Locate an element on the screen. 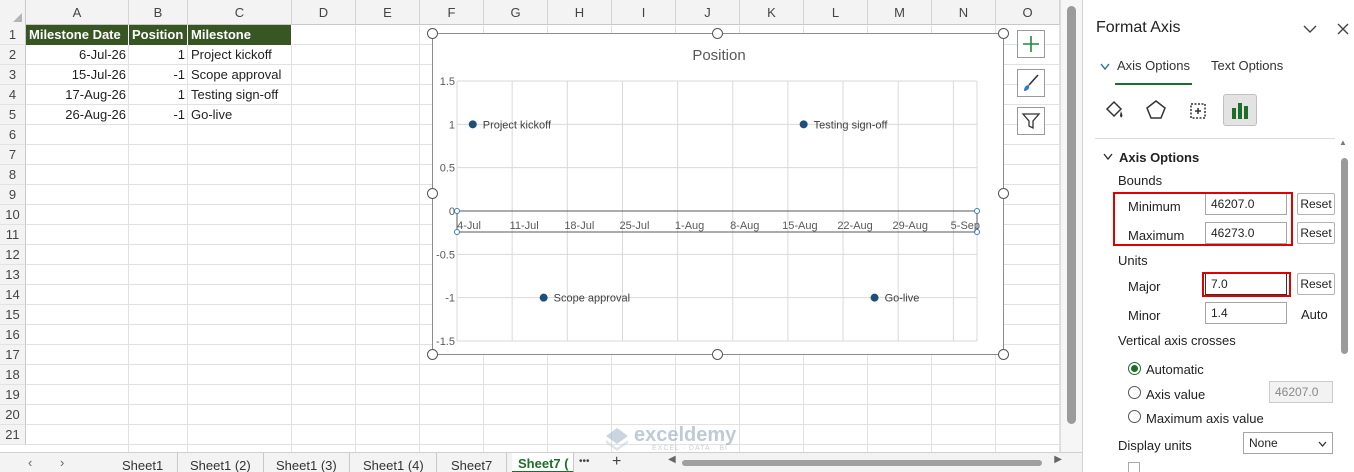 Image resolution: width=1354 pixels, height=472 pixels. row-header: 18 is located at coordinates (13, 375).